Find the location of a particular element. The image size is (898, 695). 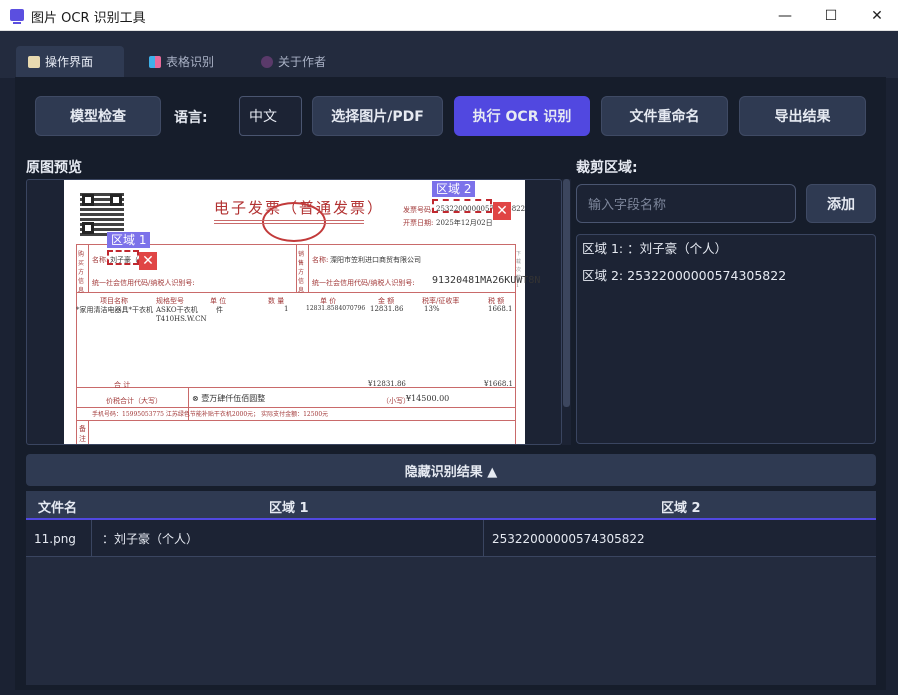

remark-label: 备注 is located at coordinates (82, 434).